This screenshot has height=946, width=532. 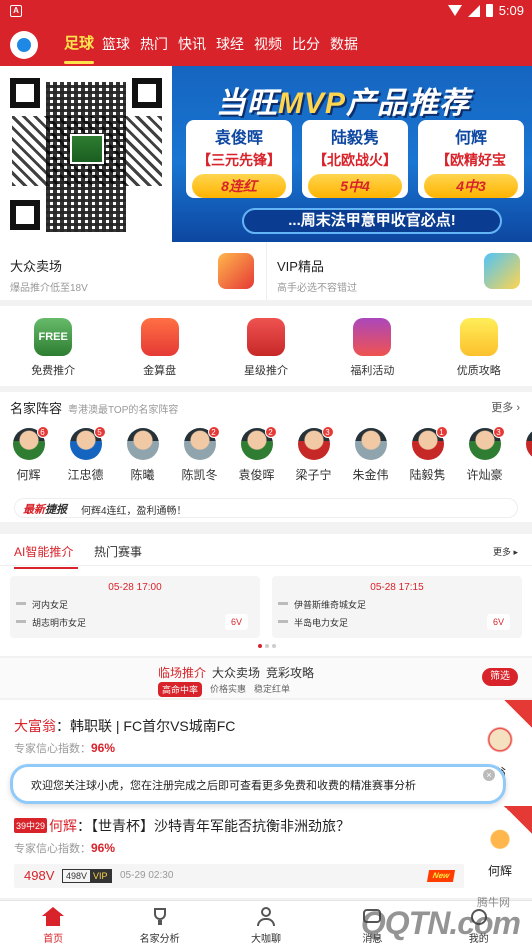 What do you see at coordinates (142, 455) in the screenshot?
I see `expert-avatar: 陈曦` at bounding box center [142, 455].